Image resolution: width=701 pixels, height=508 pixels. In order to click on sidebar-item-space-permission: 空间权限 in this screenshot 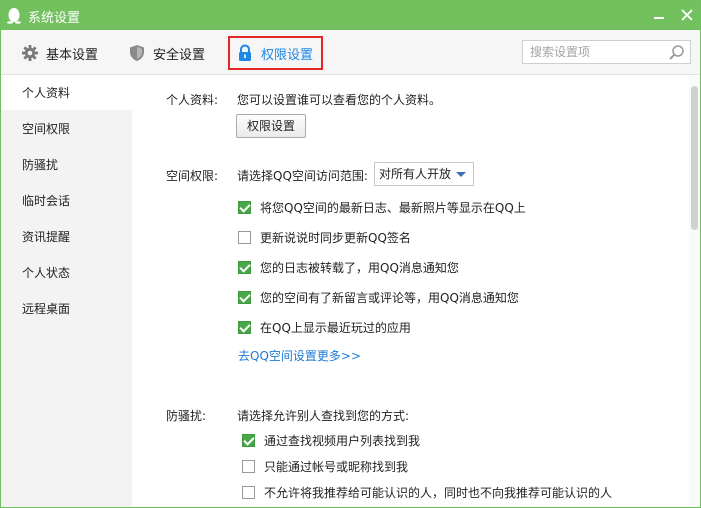, I will do `click(66, 129)`.